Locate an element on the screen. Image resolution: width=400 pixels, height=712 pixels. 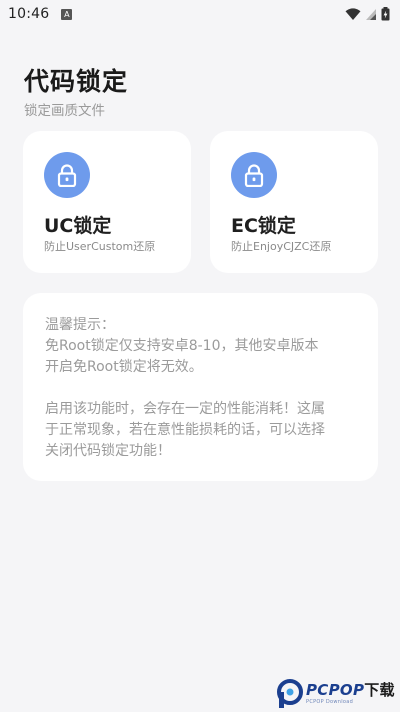
signal-icon is located at coordinates (371, 14).